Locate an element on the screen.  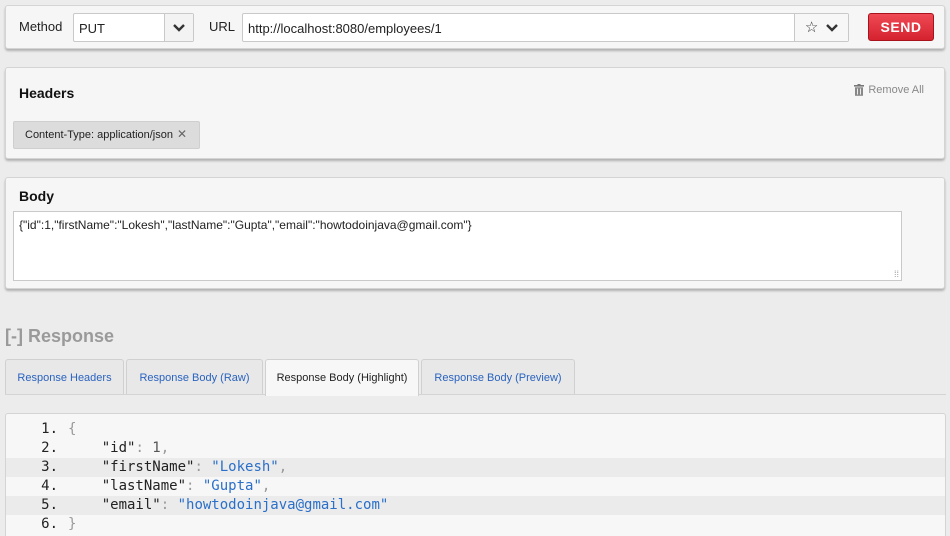
tab-label: Response Body (Preview) is located at coordinates (498, 377).